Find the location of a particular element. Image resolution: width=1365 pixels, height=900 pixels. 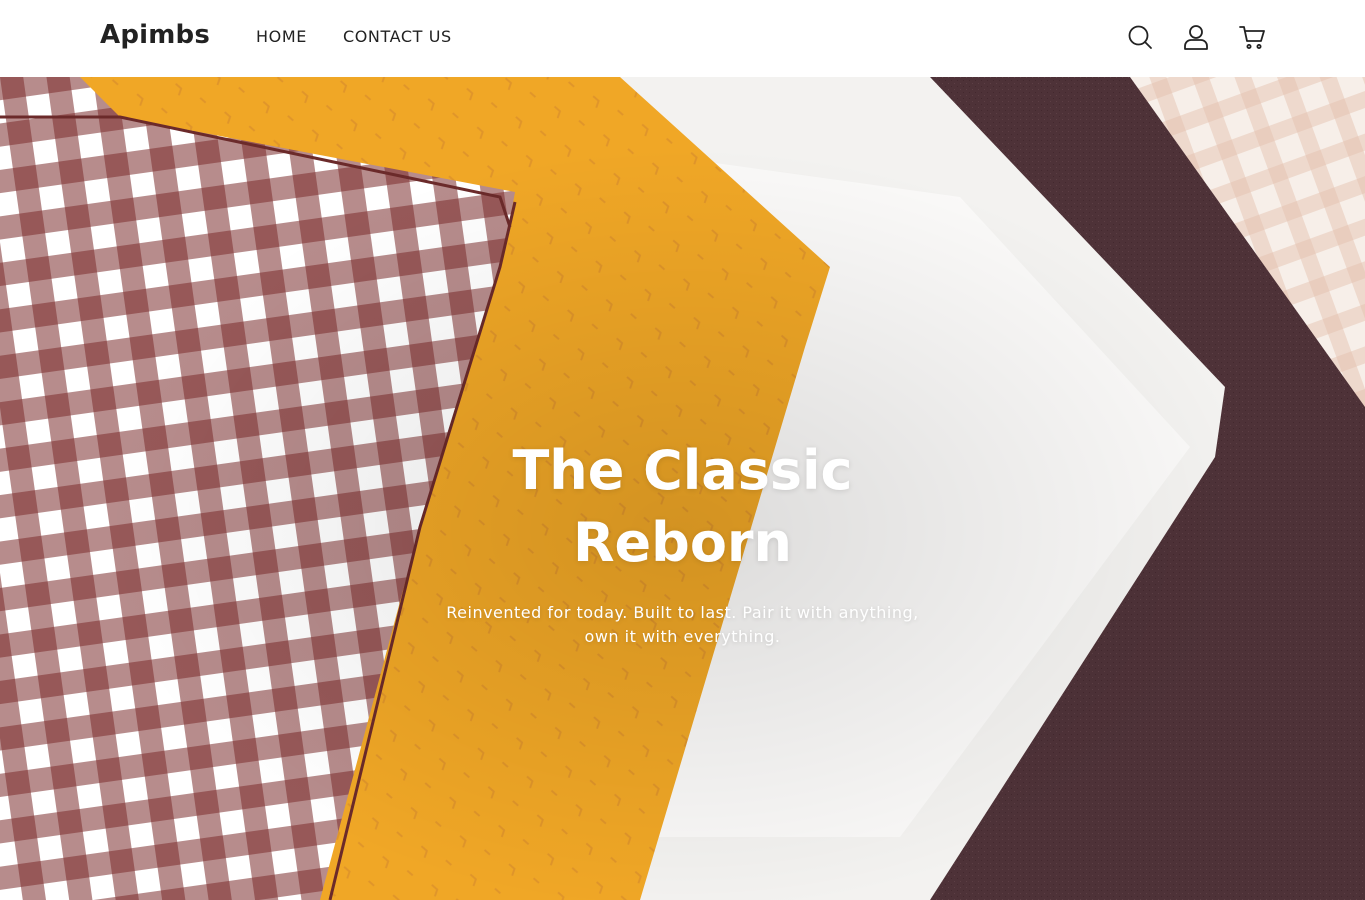

logo: Apimbs is located at coordinates (155, 35).